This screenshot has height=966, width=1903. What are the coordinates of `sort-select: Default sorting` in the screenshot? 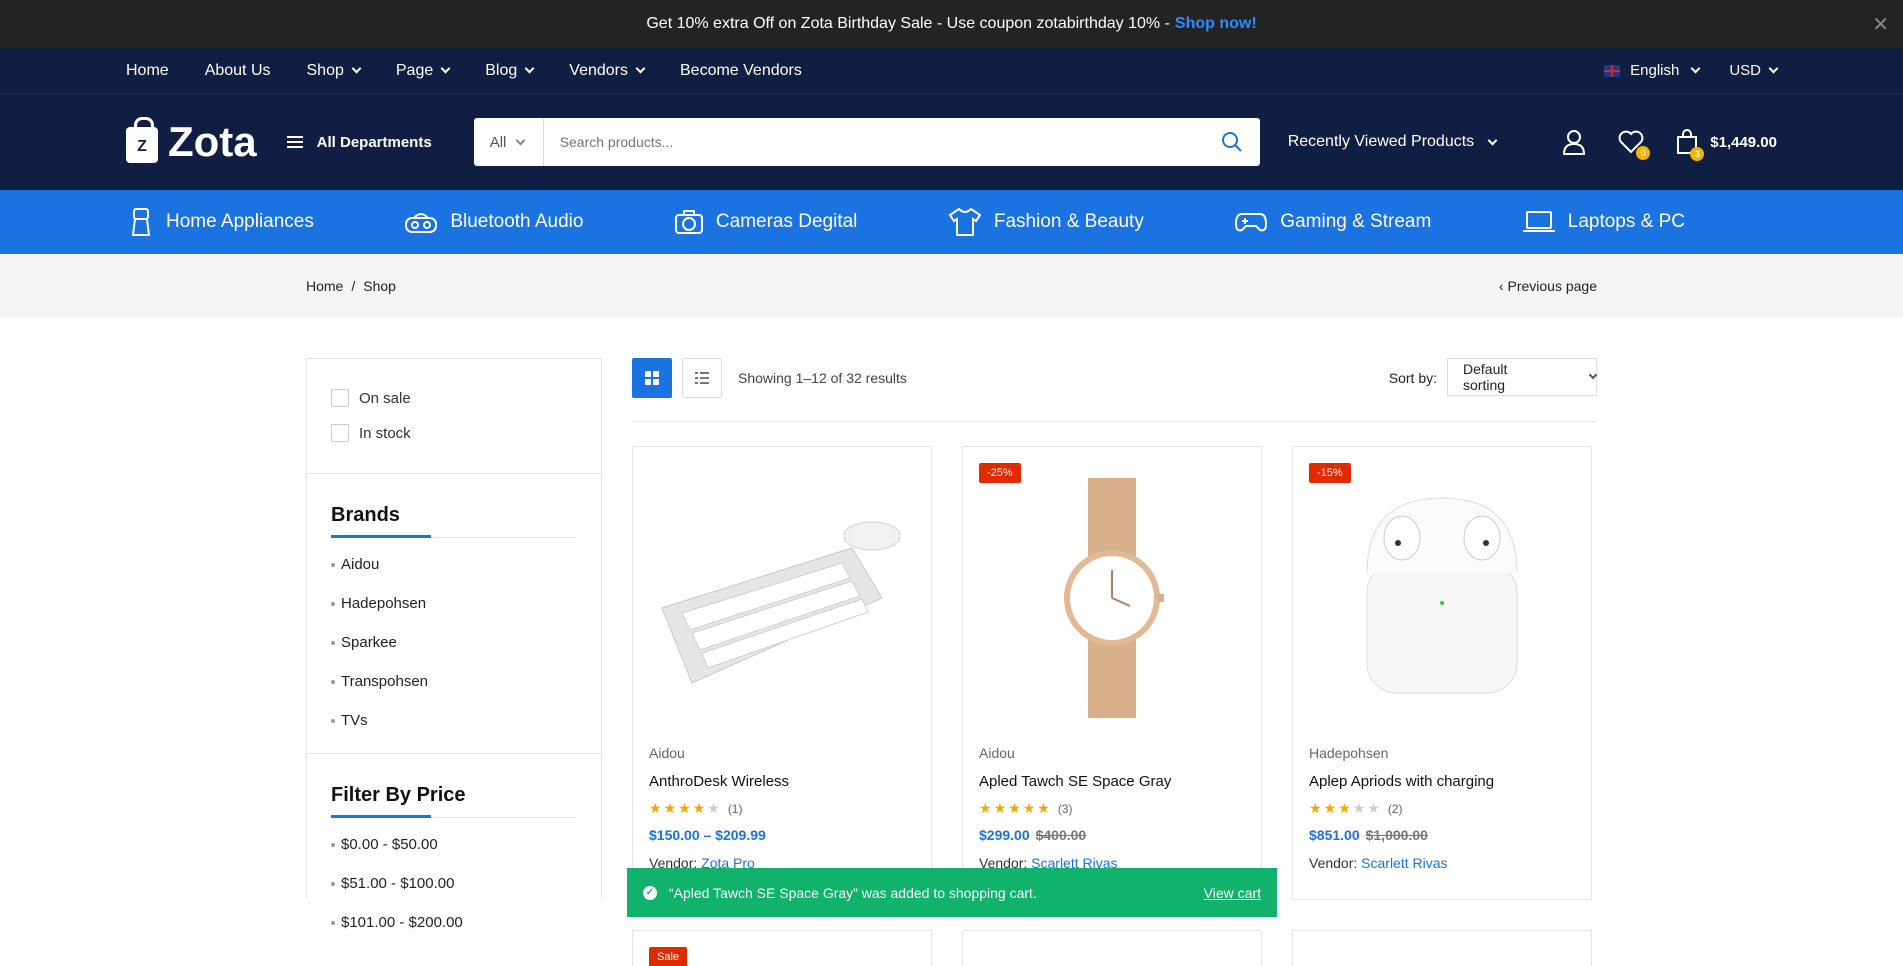 It's located at (1522, 377).